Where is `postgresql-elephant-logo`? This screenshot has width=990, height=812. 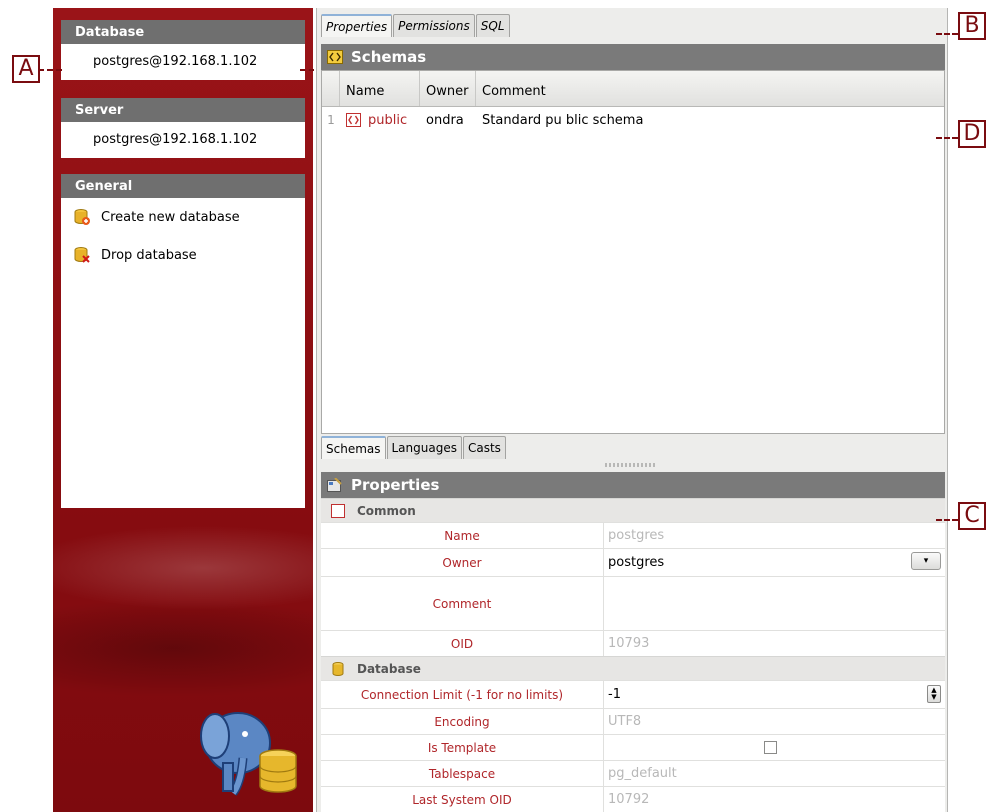 postgresql-elephant-logo is located at coordinates (248, 748).